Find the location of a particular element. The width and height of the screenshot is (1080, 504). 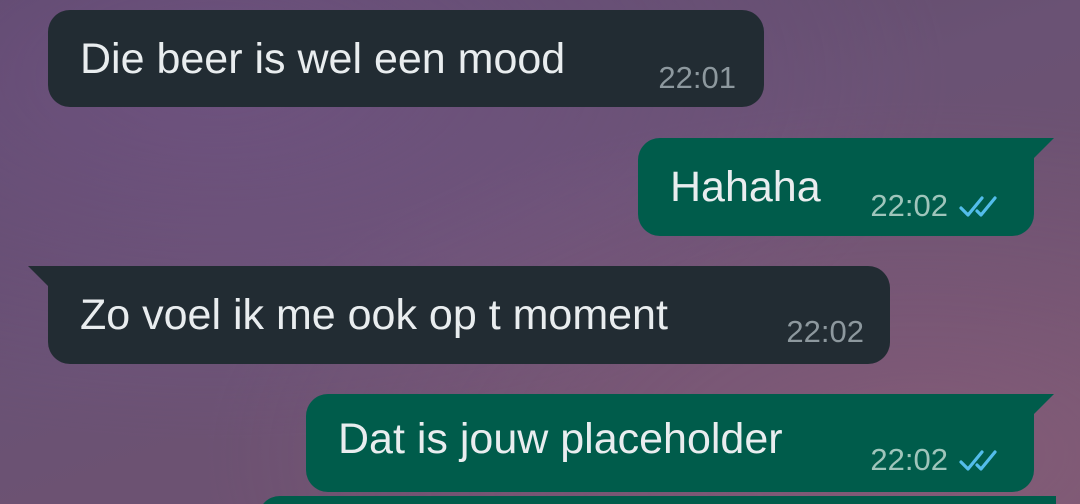

message-time: 22:01 is located at coordinates (697, 77).